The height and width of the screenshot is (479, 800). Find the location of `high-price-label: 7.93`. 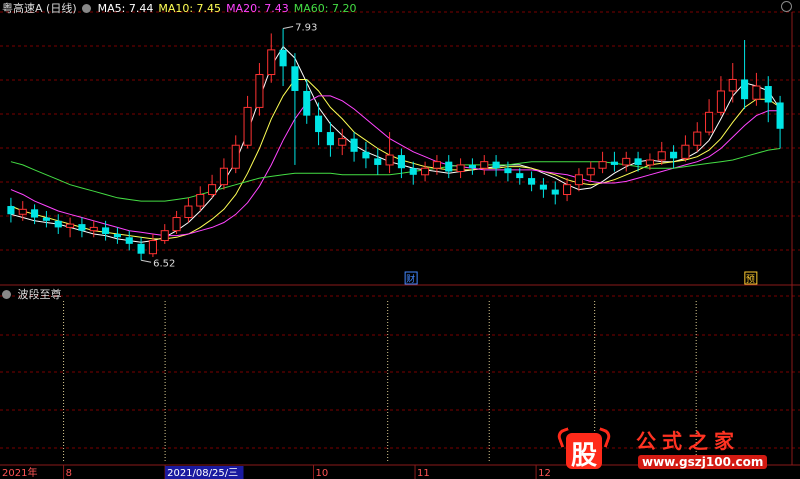

high-price-label: 7.93 is located at coordinates (306, 28).